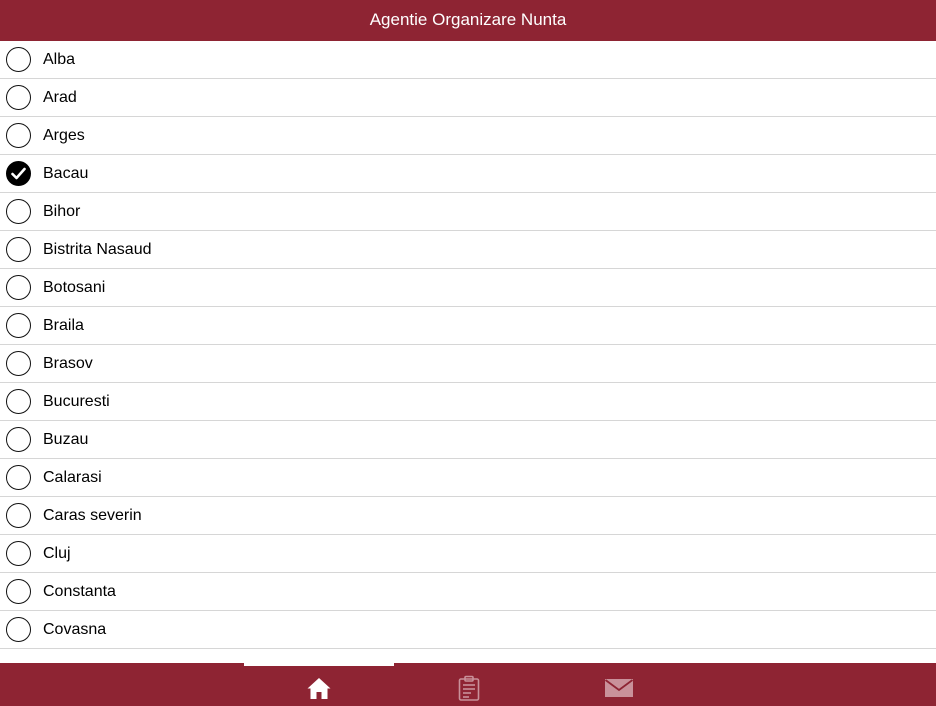 The width and height of the screenshot is (936, 706). Describe the element at coordinates (68, 363) in the screenshot. I see `list-item-label: Brasov` at that location.